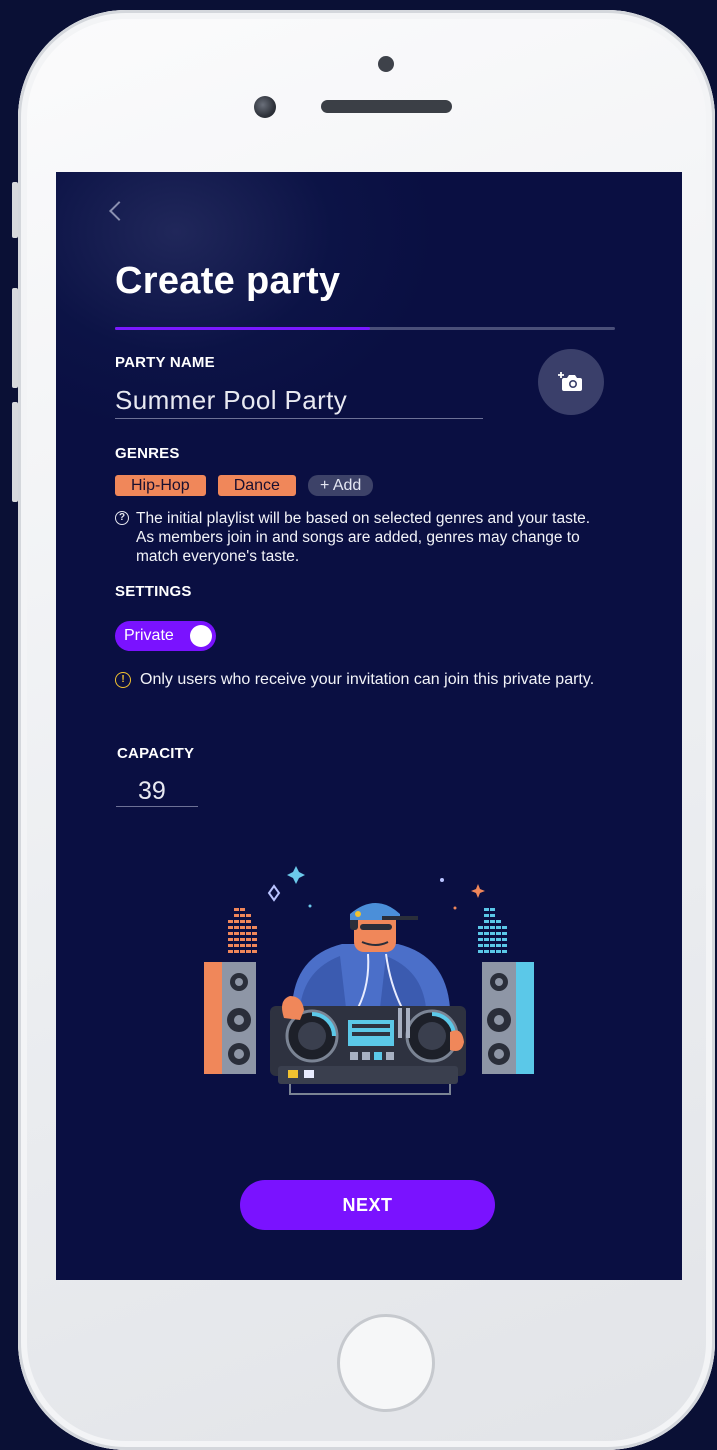 The image size is (717, 1450). Describe the element at coordinates (157, 791) in the screenshot. I see `capacity-input: 39` at that location.